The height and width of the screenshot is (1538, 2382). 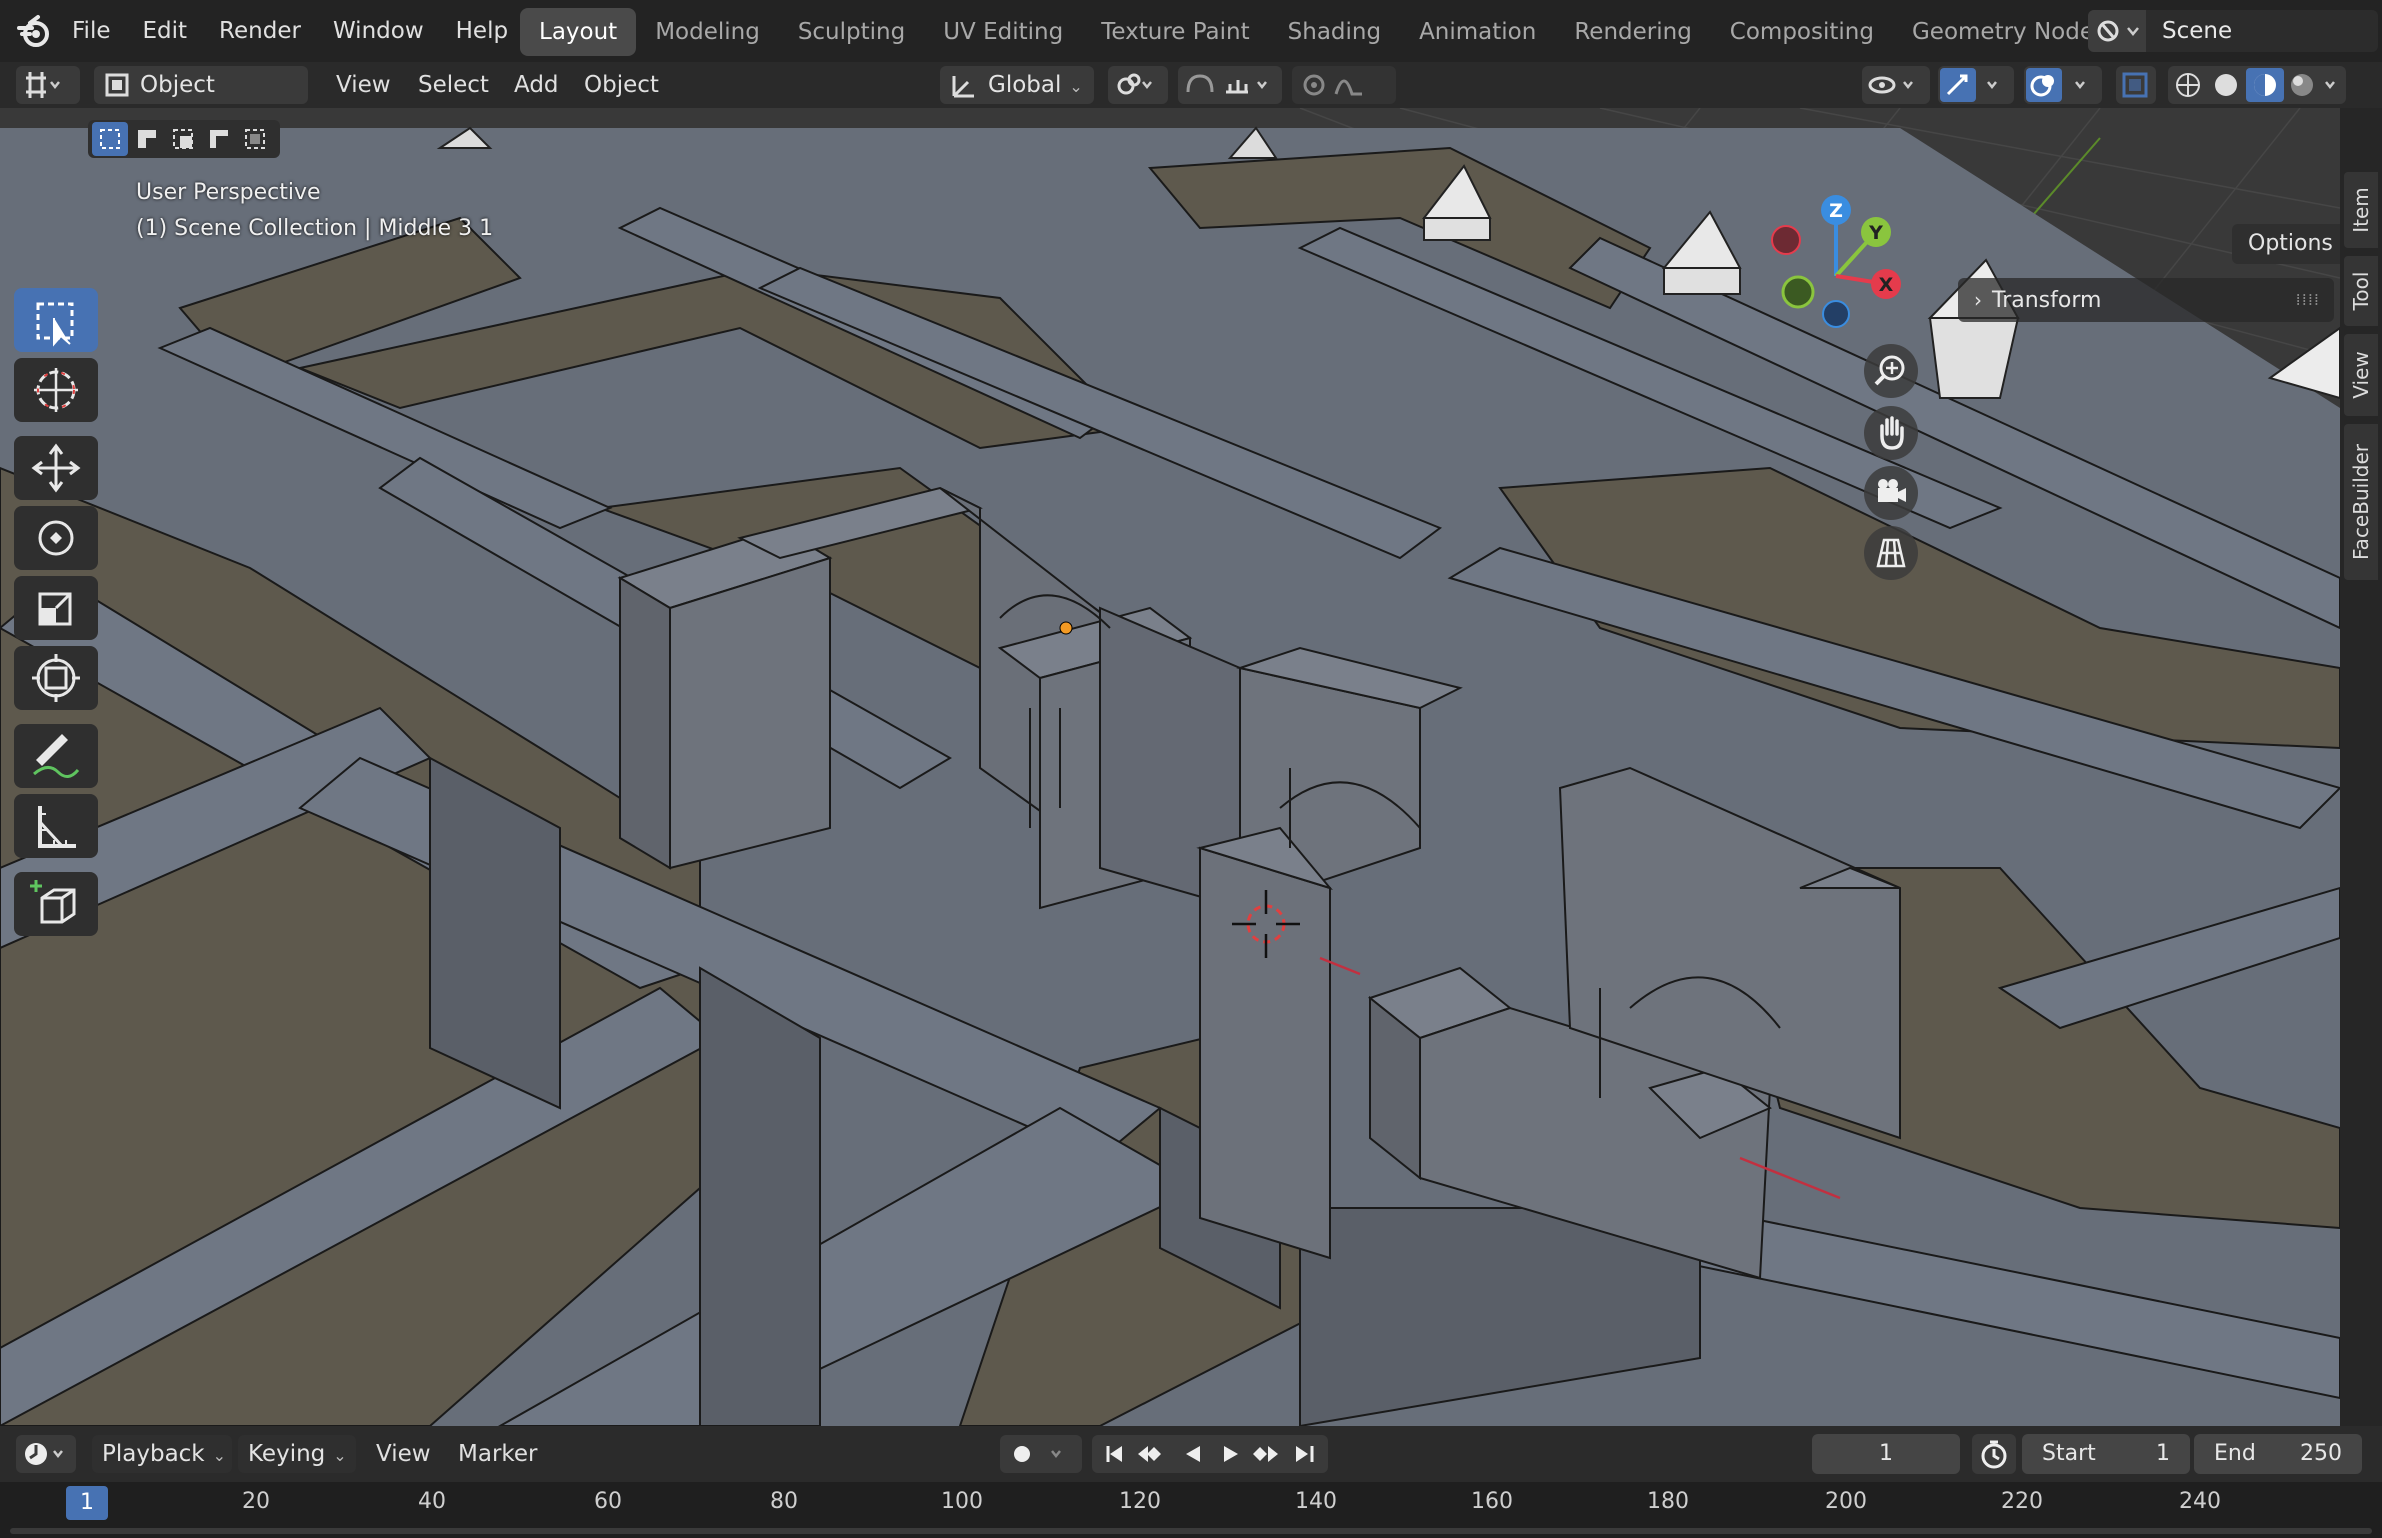 What do you see at coordinates (46, 1454) in the screenshot?
I see `timeline-editor-type` at bounding box center [46, 1454].